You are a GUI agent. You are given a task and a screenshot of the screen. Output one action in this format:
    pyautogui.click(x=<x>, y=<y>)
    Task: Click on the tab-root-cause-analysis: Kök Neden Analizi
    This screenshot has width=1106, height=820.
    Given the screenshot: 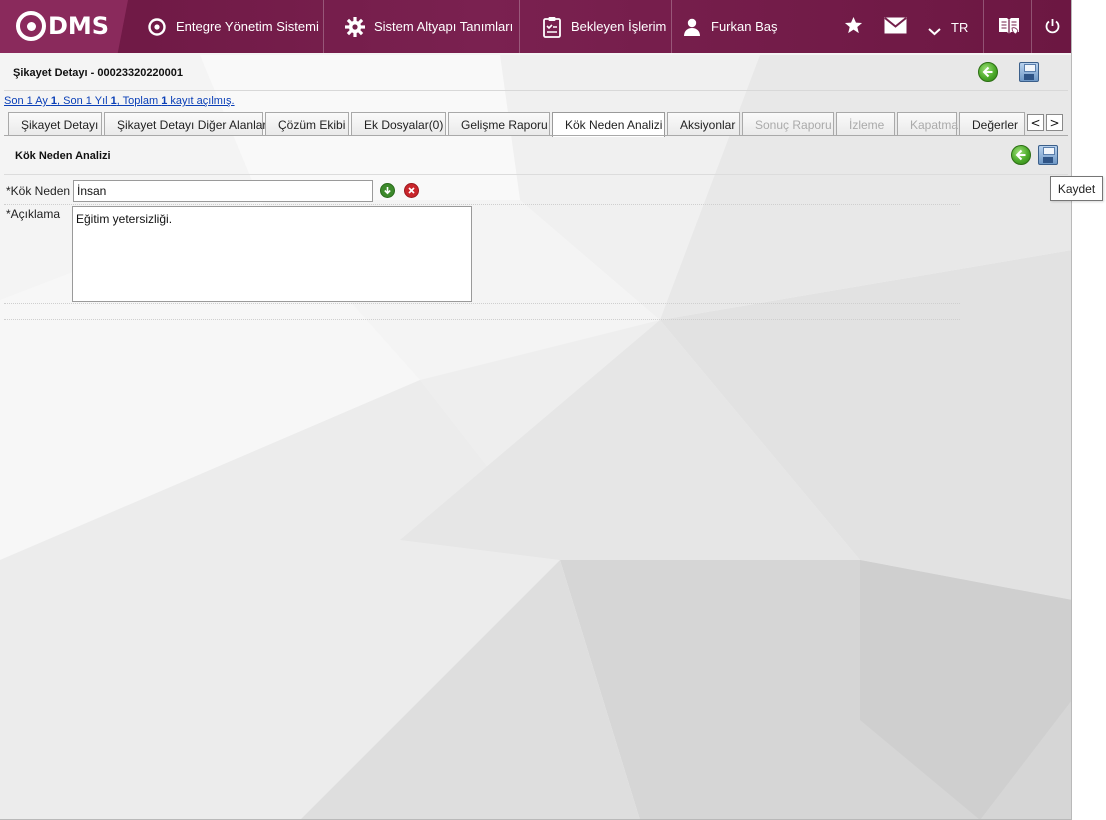 What is the action you would take?
    pyautogui.click(x=608, y=124)
    